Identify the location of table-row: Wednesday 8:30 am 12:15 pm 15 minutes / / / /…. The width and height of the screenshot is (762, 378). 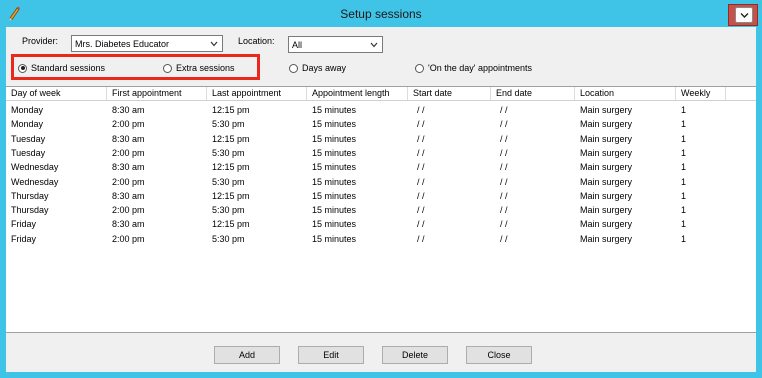
(381, 167).